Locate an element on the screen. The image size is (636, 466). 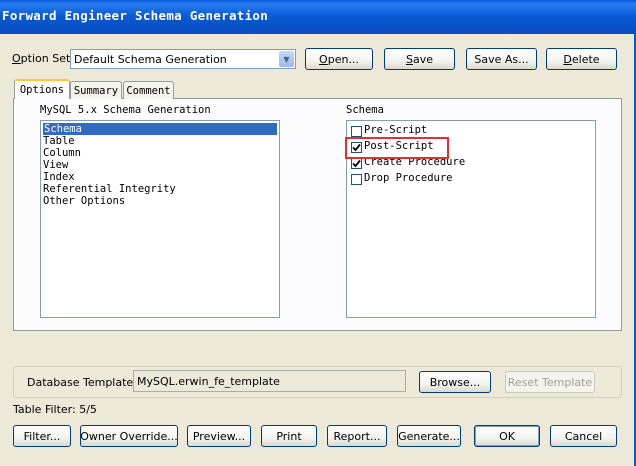
option-set-value: Default Schema Generation is located at coordinates (150, 59).